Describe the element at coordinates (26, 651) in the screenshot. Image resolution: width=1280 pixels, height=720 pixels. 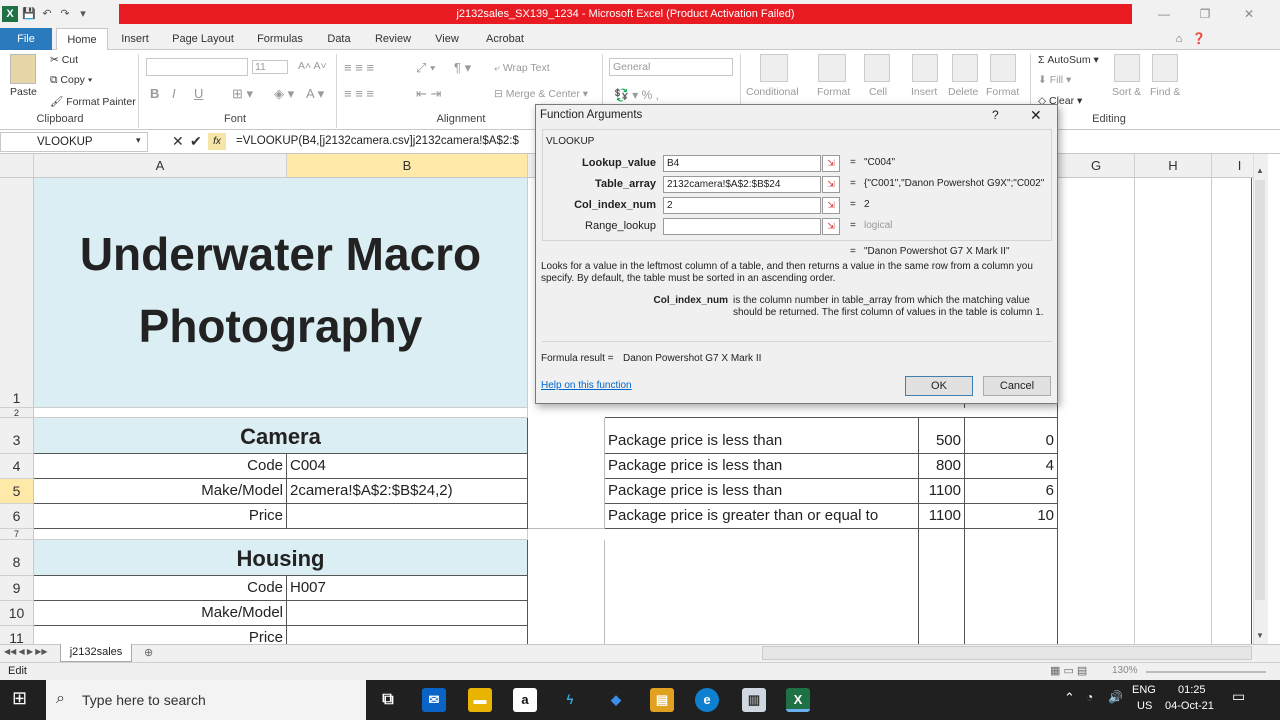
I see `sheet-nav-icons: ◀◀ ◀ ▶ ▶▶` at that location.